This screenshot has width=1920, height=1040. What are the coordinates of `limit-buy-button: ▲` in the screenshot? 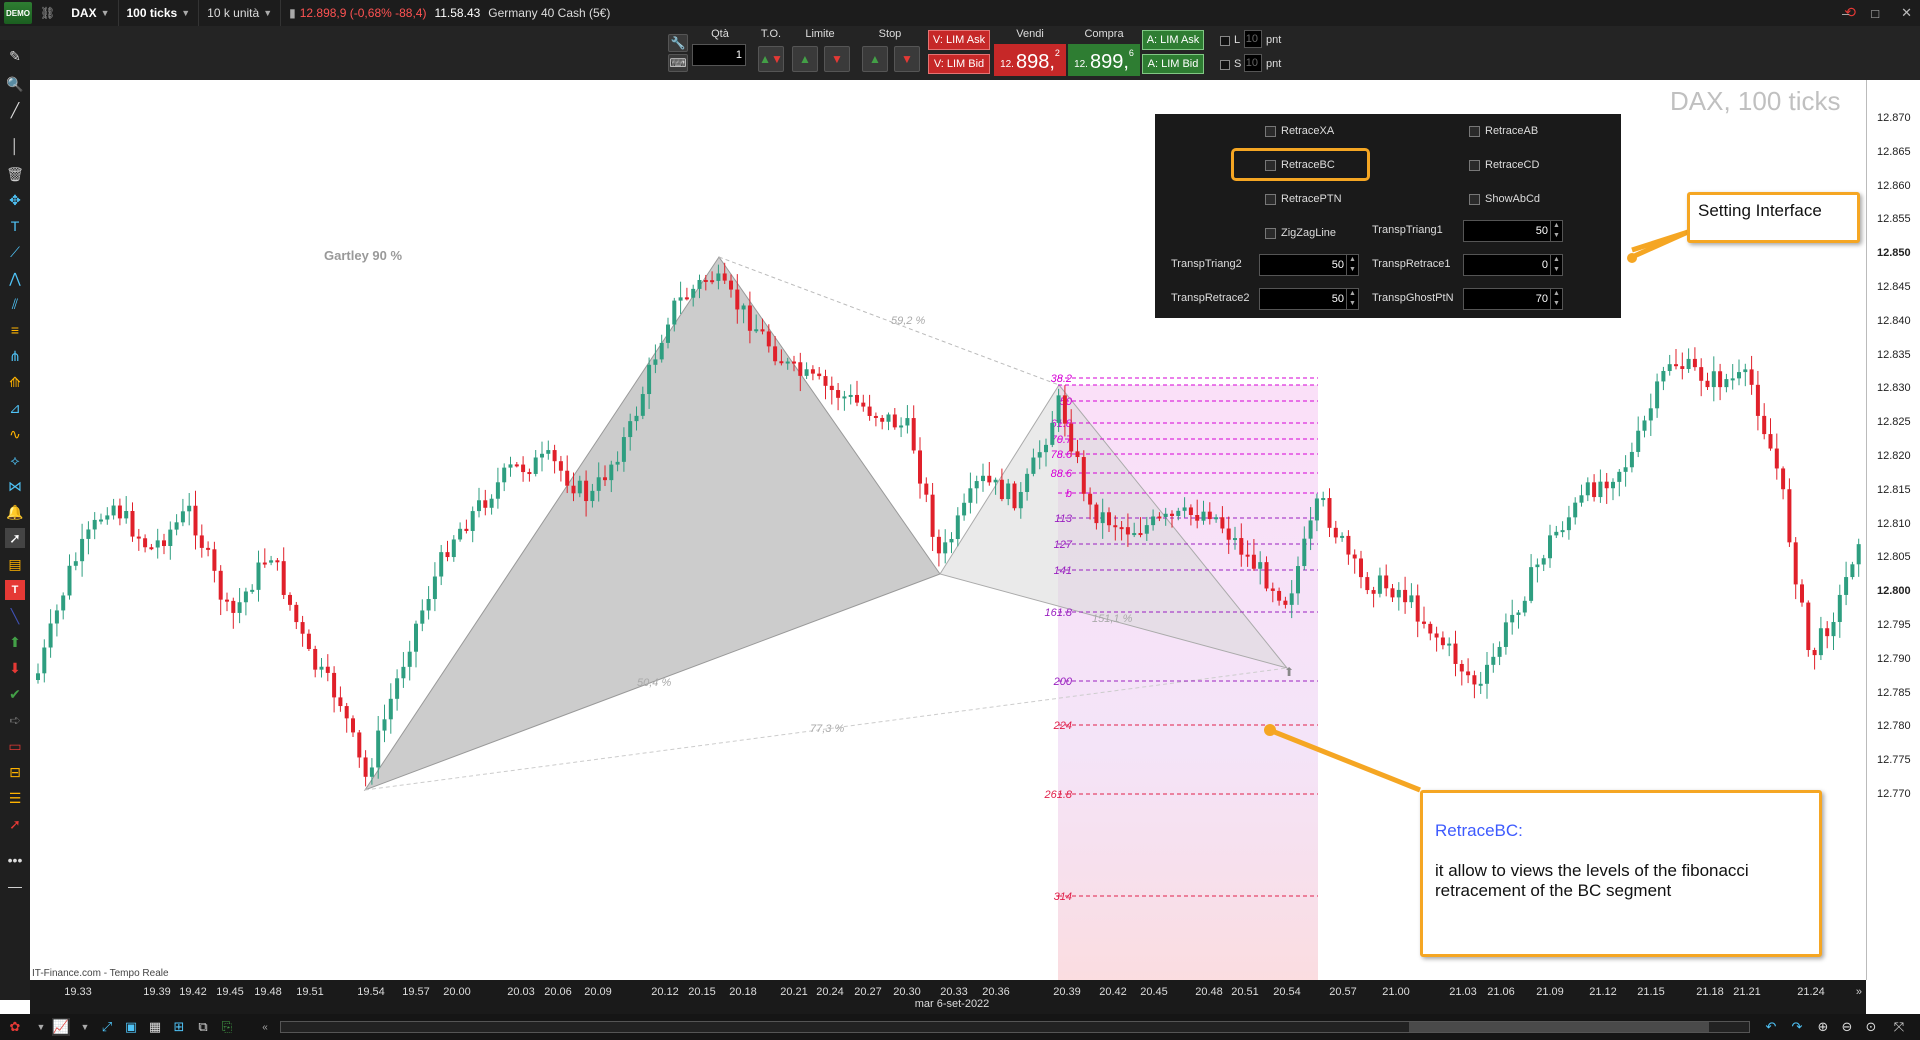 It's located at (805, 59).